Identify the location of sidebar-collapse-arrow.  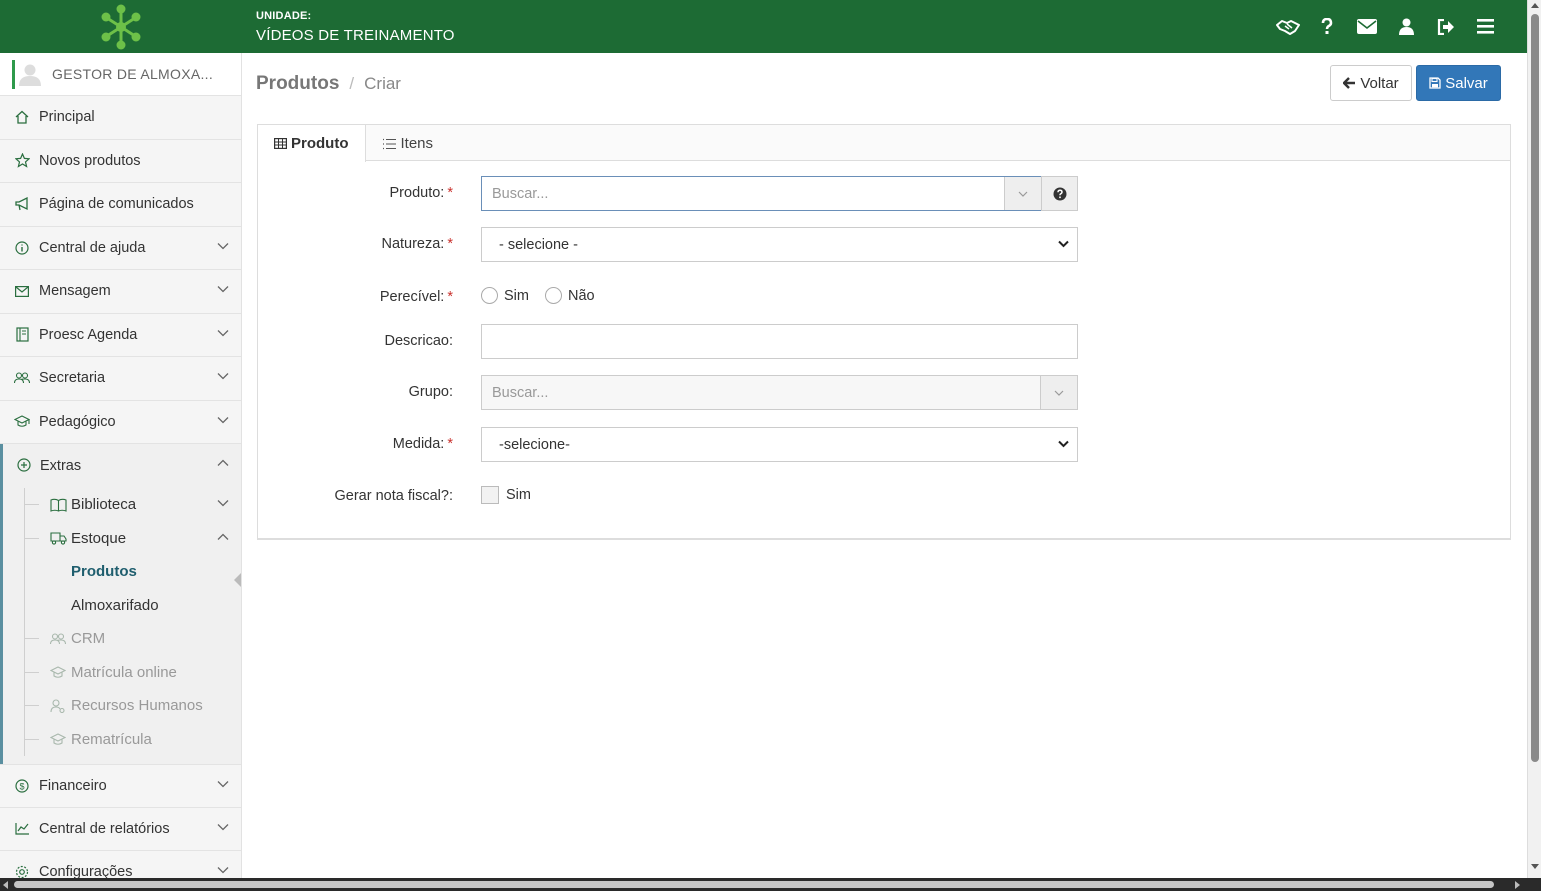
(237, 580).